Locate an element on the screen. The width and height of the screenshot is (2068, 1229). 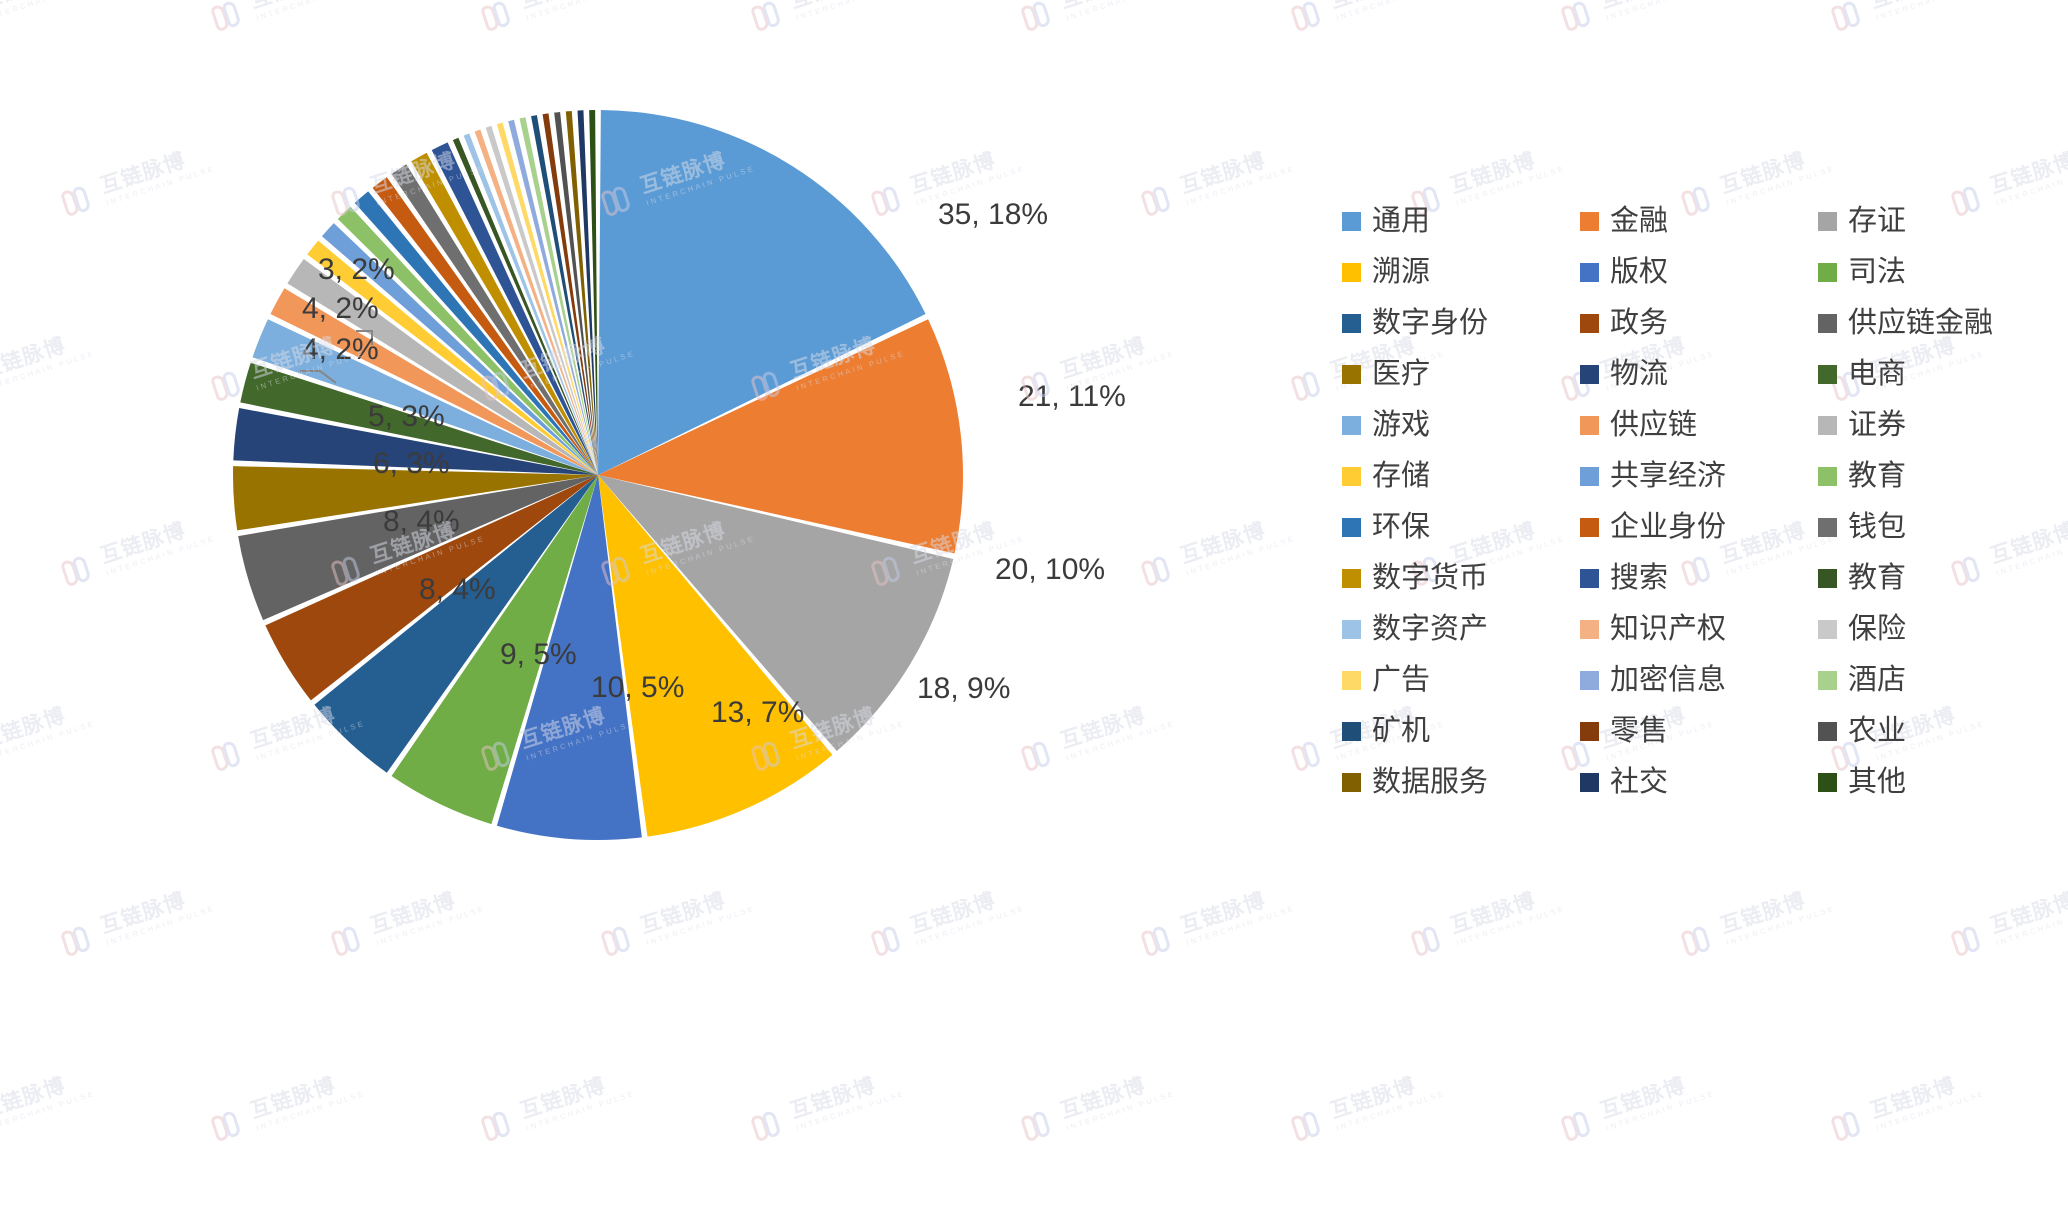
legend-label: 司法 is located at coordinates (1877, 272).